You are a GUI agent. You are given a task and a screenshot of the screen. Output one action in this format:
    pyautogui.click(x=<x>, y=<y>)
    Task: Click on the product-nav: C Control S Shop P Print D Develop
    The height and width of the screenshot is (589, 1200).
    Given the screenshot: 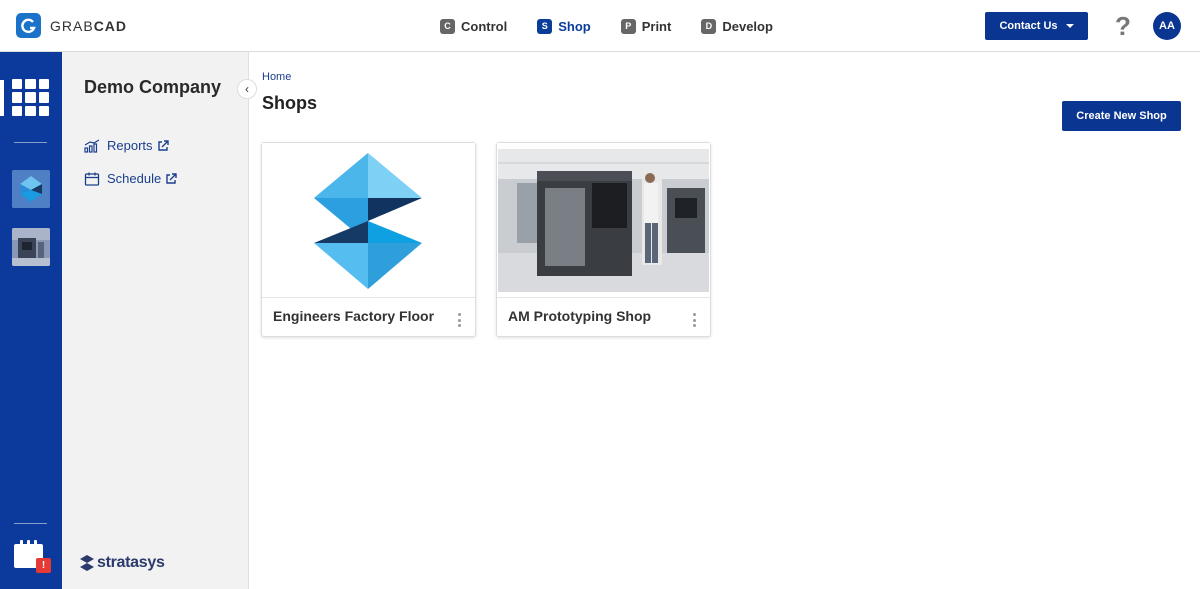 What is the action you would take?
    pyautogui.click(x=621, y=26)
    